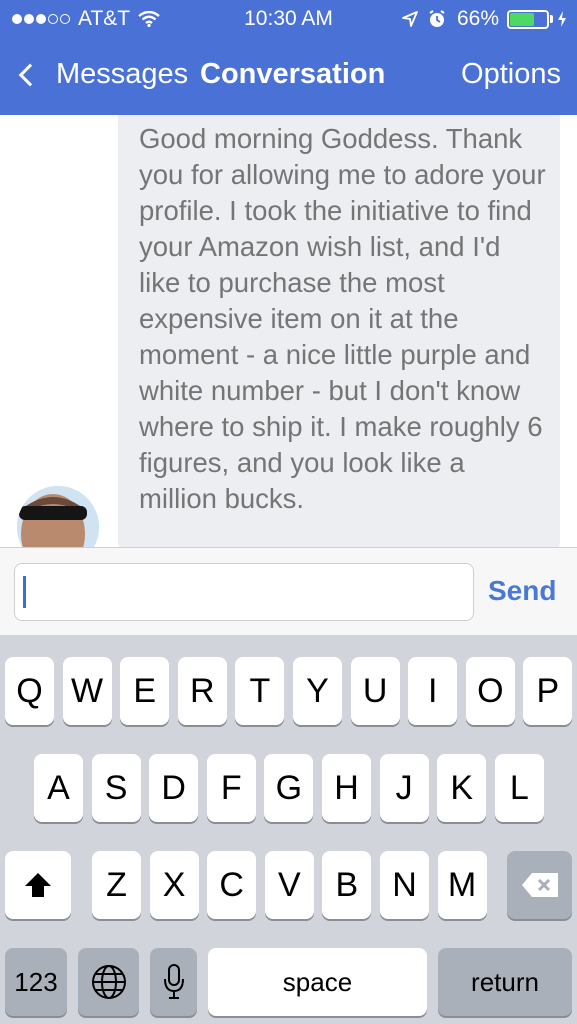 This screenshot has width=577, height=1024. I want to click on return-key: return, so click(505, 982).